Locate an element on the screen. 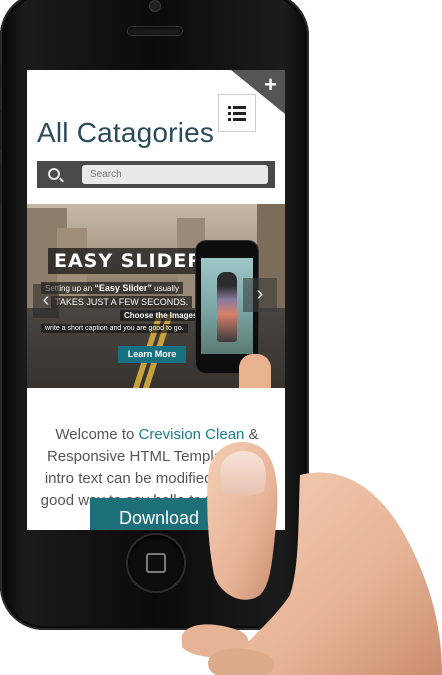 This screenshot has width=442, height=675. learn-more-button: Learn More is located at coordinates (152, 354).